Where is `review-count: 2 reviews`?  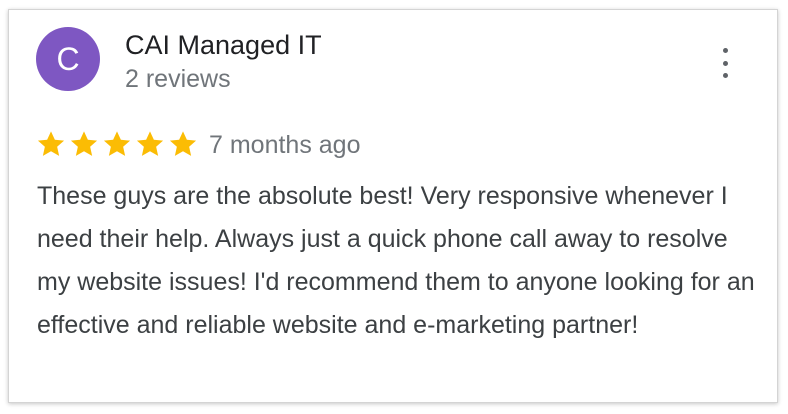 review-count: 2 reviews is located at coordinates (178, 79).